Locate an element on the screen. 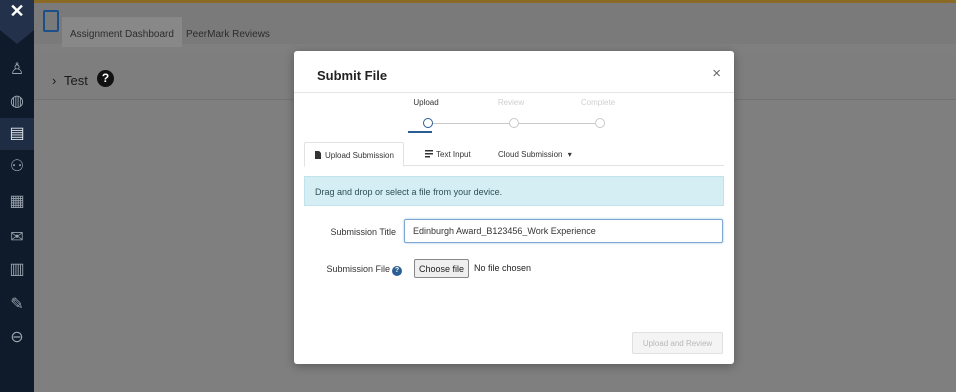 The image size is (956, 392). step-complete-label: Complete is located at coordinates (598, 102).